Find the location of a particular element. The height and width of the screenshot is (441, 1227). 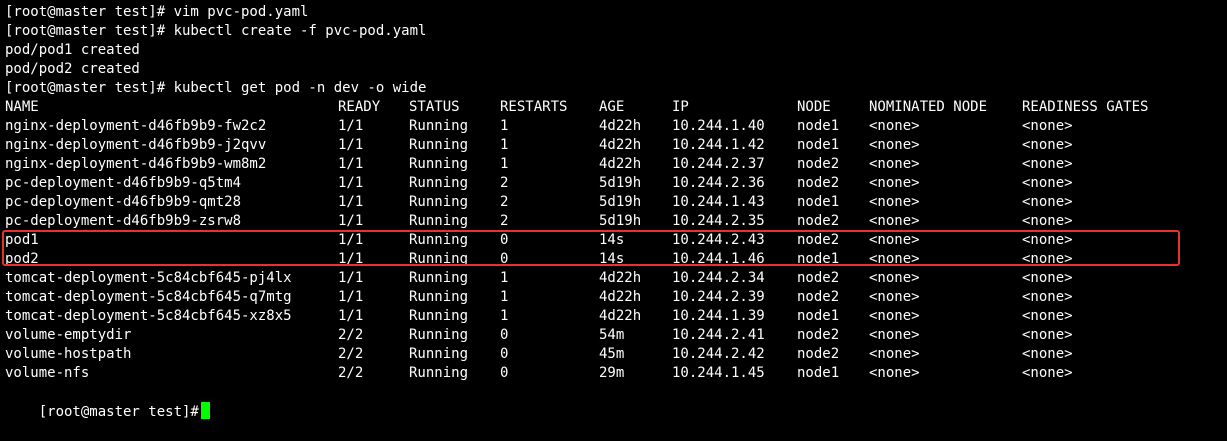

header-restarts: RESTARTS is located at coordinates (534, 107).